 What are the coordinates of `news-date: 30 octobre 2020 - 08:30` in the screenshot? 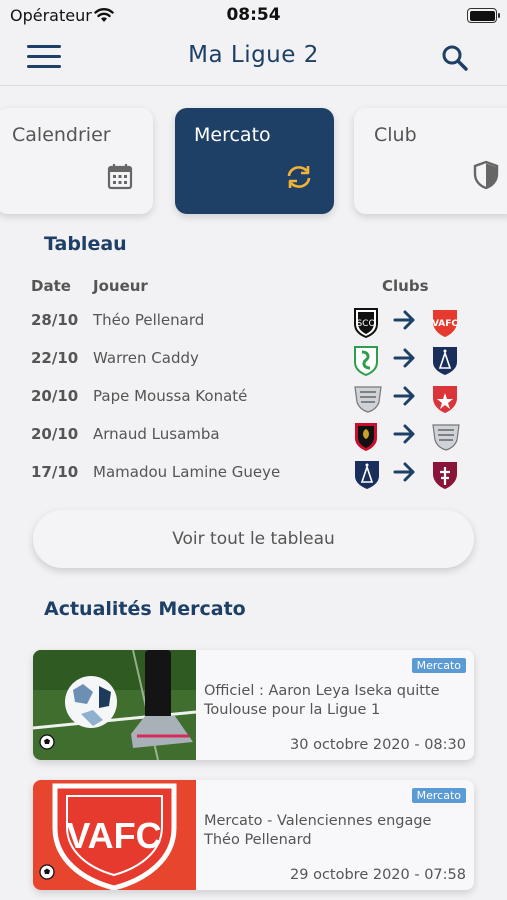 It's located at (378, 745).